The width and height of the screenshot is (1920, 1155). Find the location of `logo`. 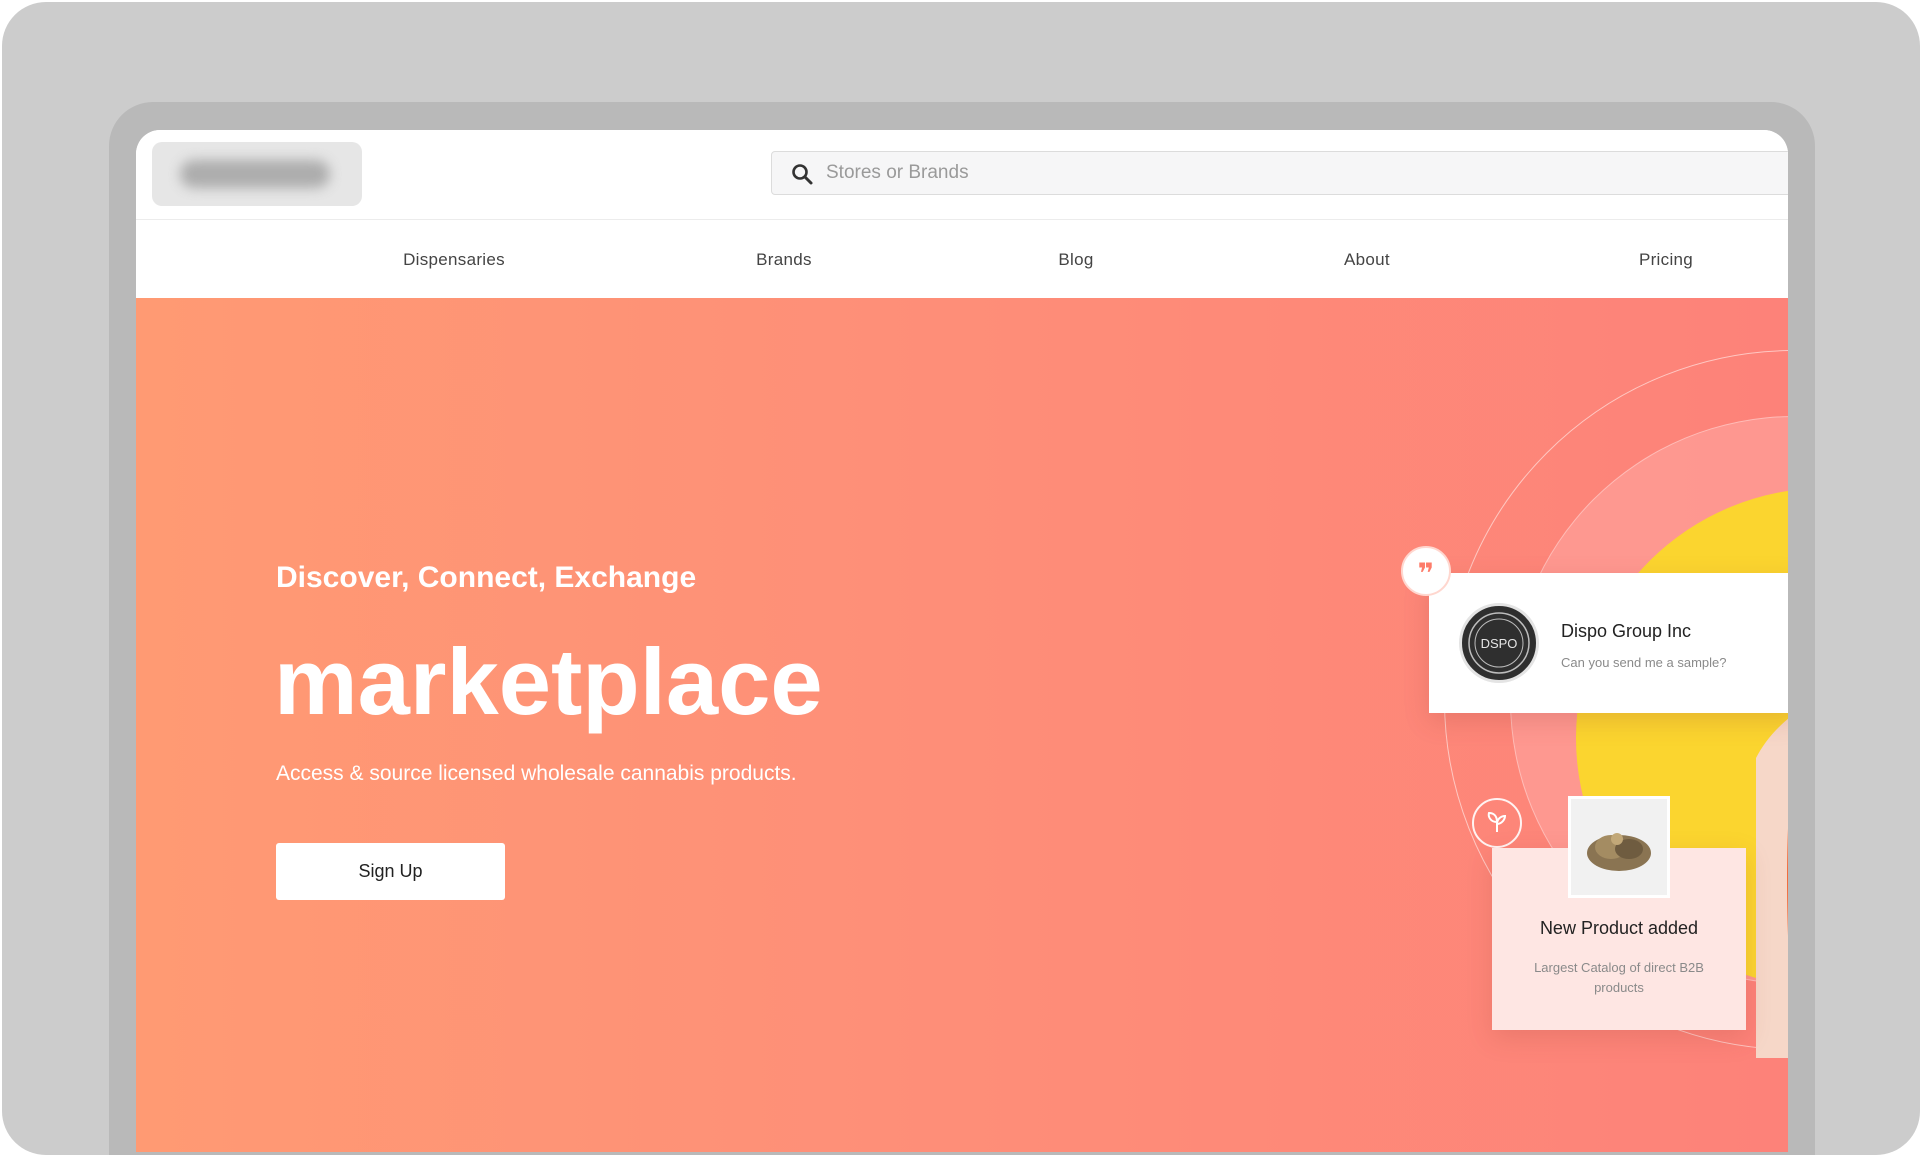

logo is located at coordinates (257, 174).